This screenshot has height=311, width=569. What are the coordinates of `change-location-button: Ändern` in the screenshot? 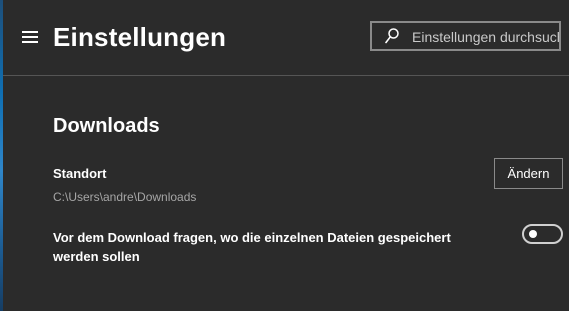 It's located at (528, 173).